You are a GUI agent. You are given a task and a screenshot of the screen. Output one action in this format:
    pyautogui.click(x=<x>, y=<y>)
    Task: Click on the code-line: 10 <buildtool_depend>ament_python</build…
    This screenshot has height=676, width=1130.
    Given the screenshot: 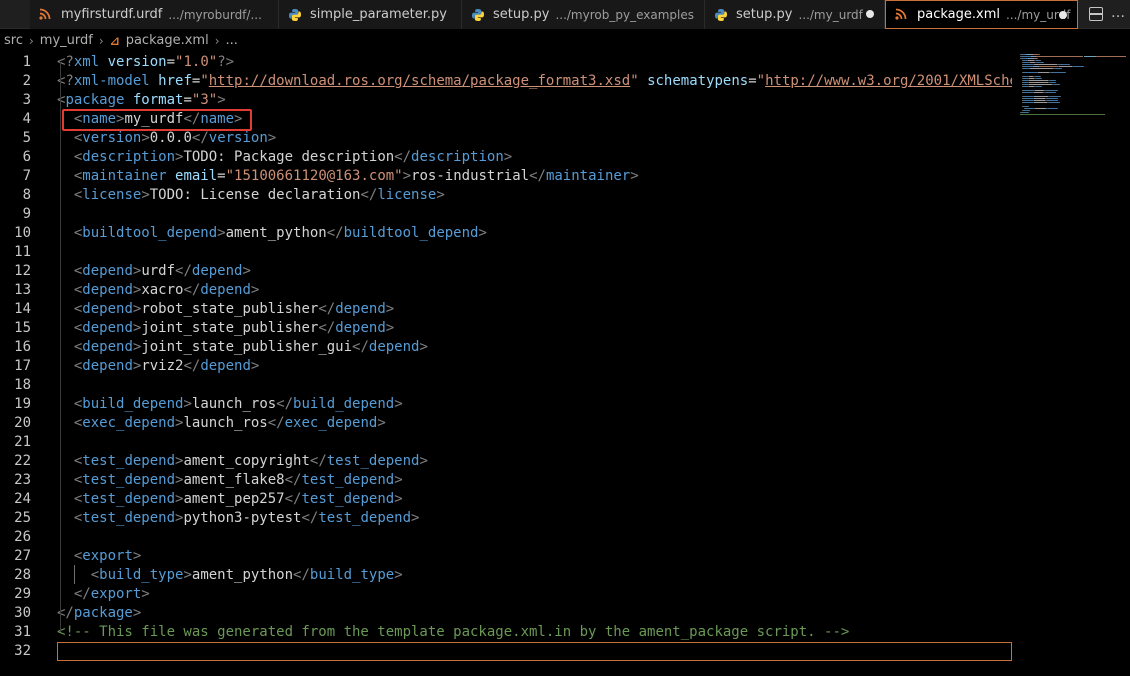 What is the action you would take?
    pyautogui.click(x=506, y=233)
    